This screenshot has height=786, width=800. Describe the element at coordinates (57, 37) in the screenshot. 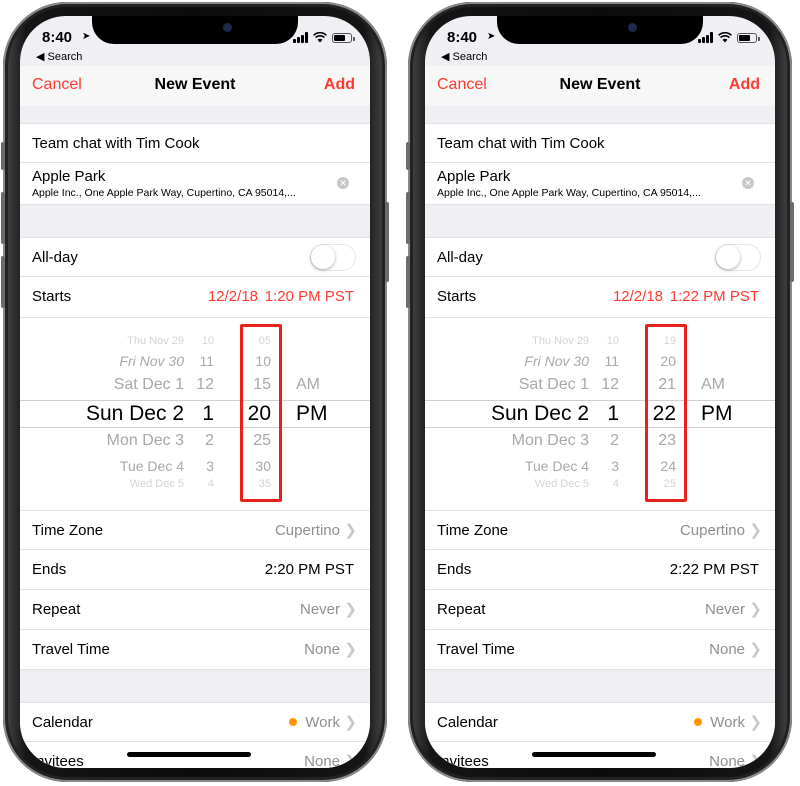

I see `status-time: 8:40` at that location.